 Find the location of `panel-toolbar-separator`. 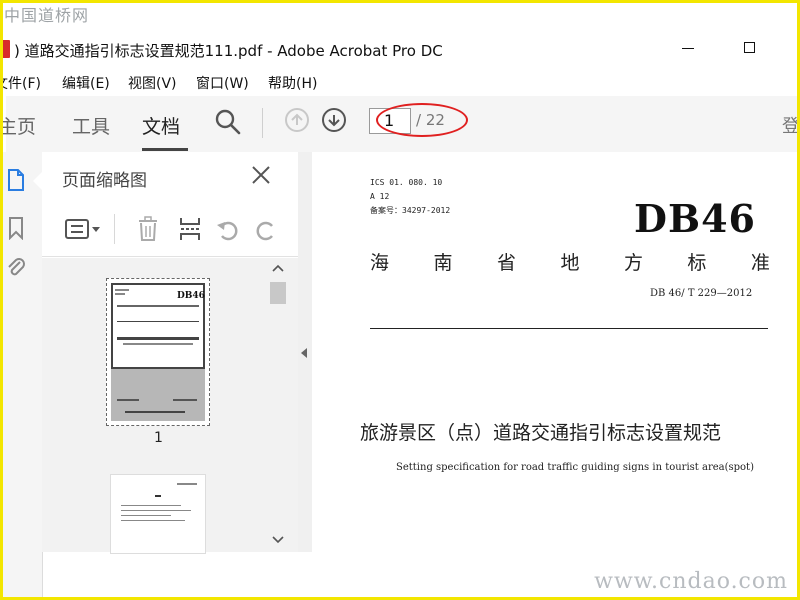

panel-toolbar-separator is located at coordinates (114, 229).